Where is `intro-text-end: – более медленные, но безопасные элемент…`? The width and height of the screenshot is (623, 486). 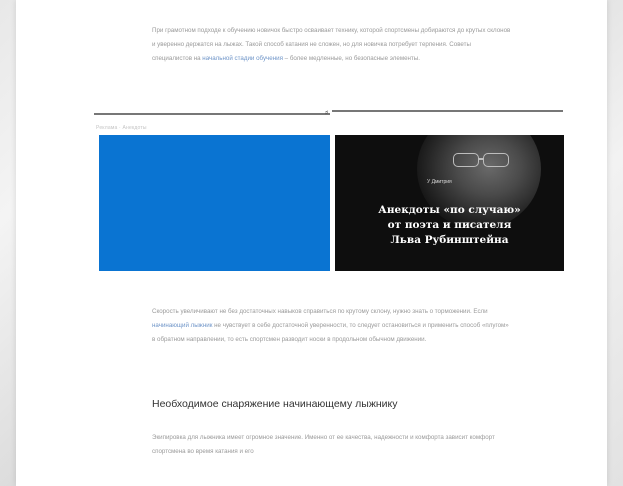
intro-text-end: – более медленные, но безопасные элемент… is located at coordinates (352, 58).